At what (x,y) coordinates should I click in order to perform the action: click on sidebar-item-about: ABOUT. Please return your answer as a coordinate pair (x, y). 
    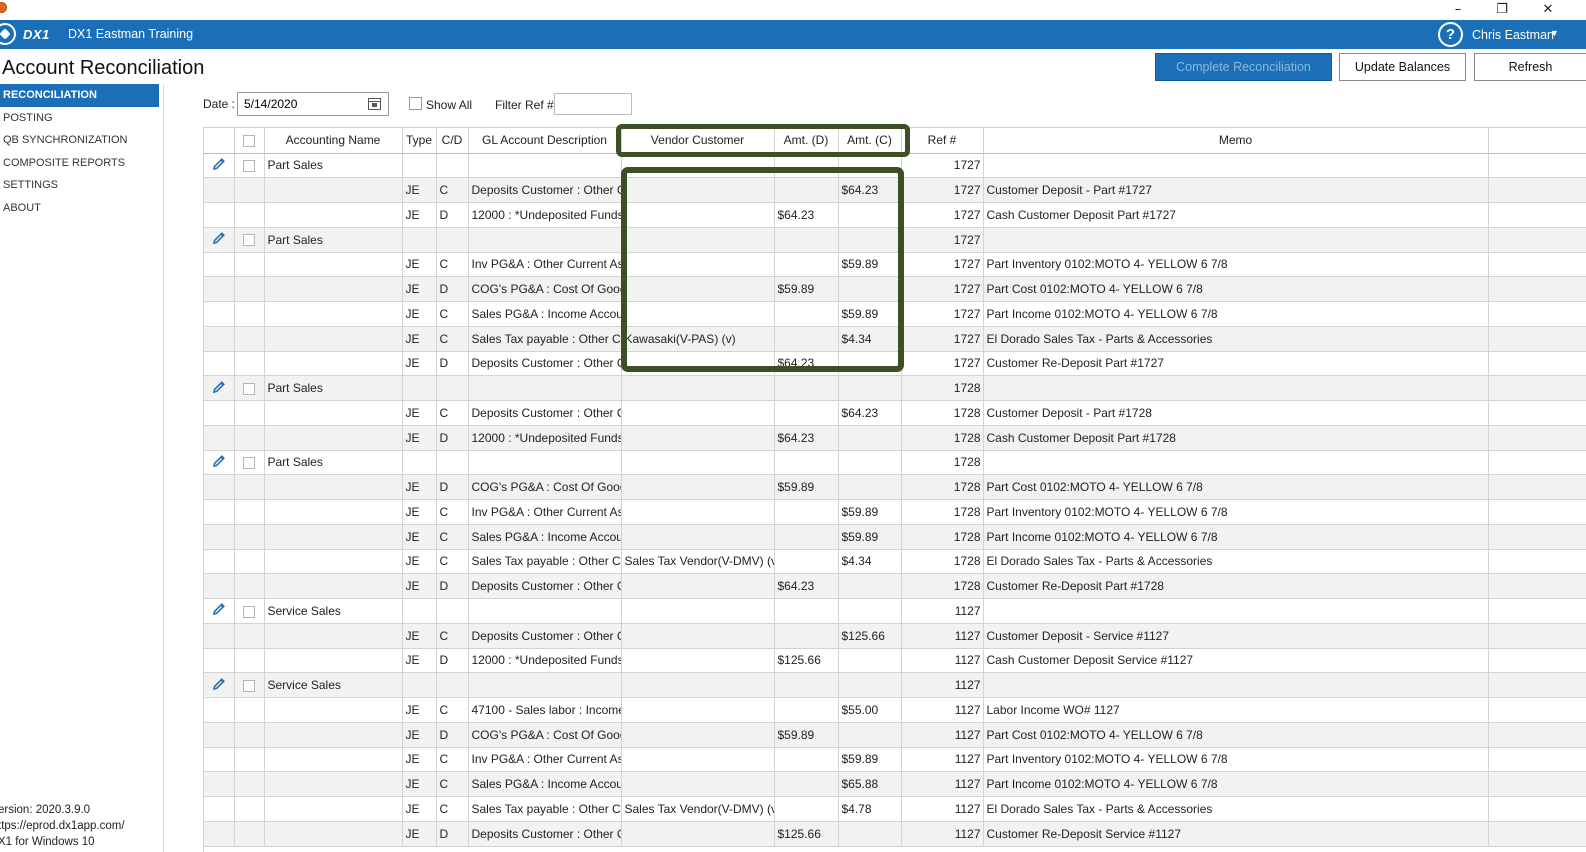
    Looking at the image, I should click on (81, 208).